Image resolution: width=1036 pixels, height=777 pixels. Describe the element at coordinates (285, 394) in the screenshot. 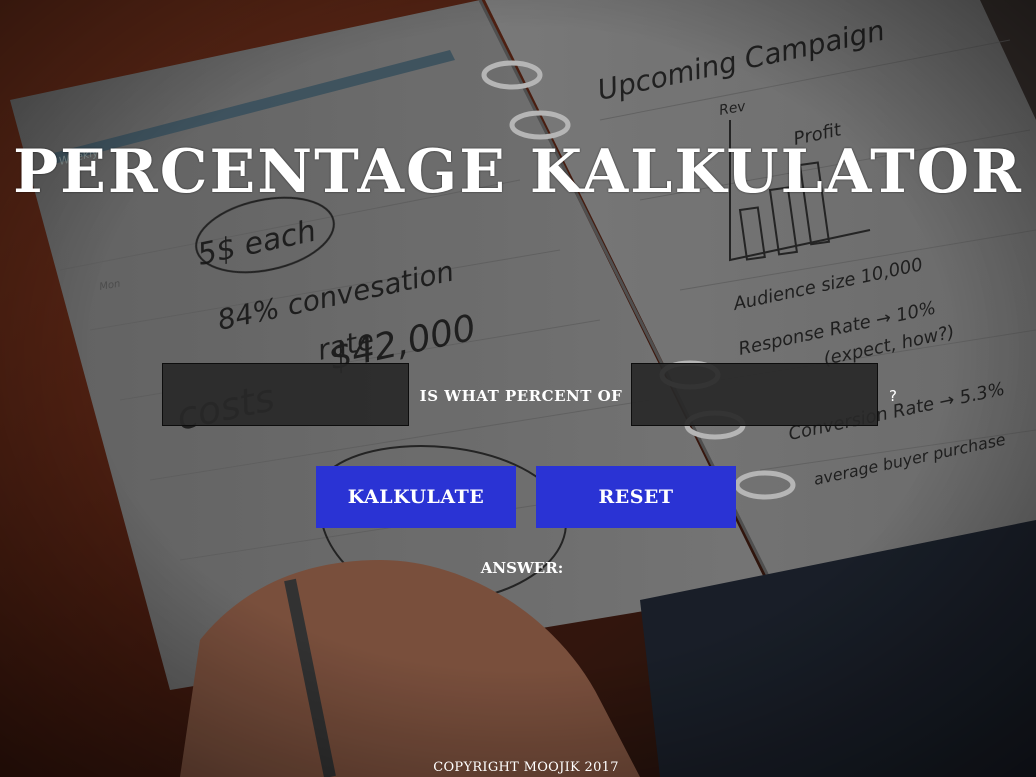

I see `first-number-input` at that location.